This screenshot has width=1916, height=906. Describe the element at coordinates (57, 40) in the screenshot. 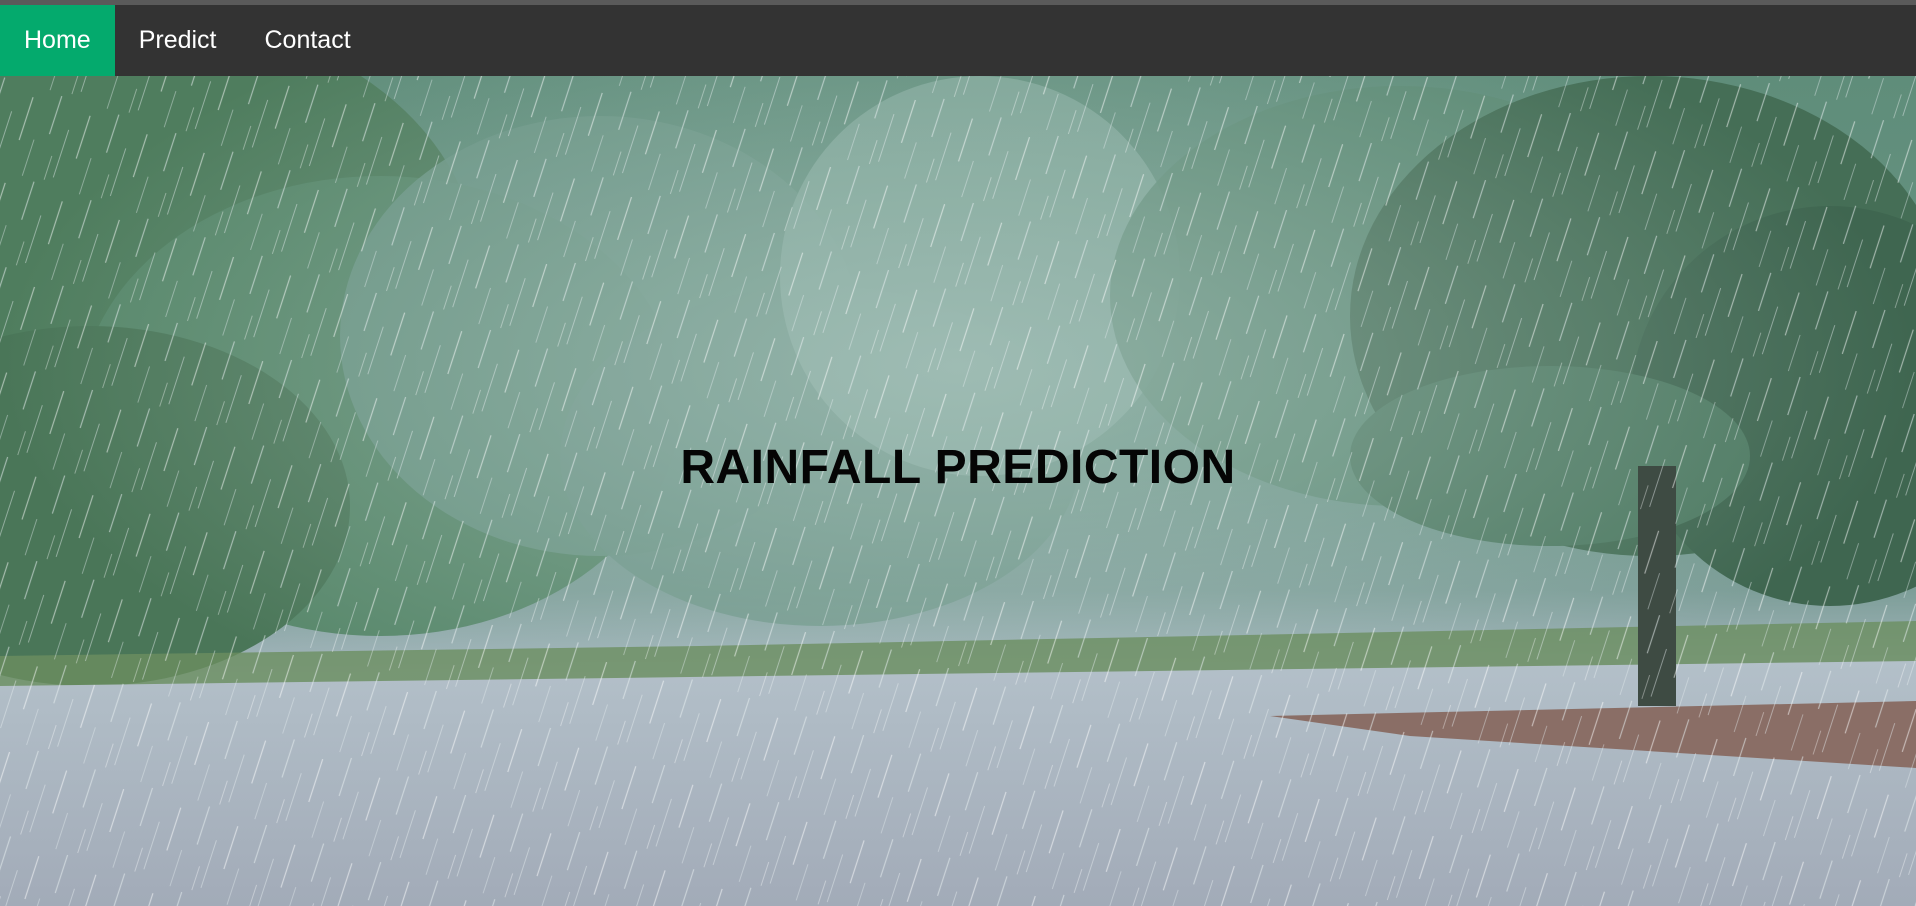

I see `nav-home-link: Home` at that location.